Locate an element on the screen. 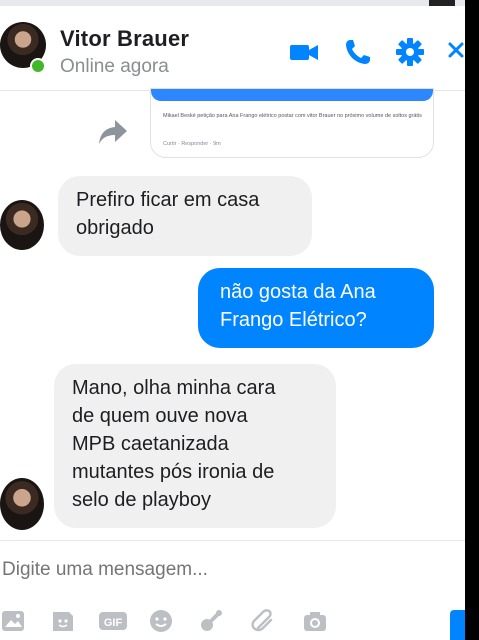  gif-icon: GIF is located at coordinates (113, 621).